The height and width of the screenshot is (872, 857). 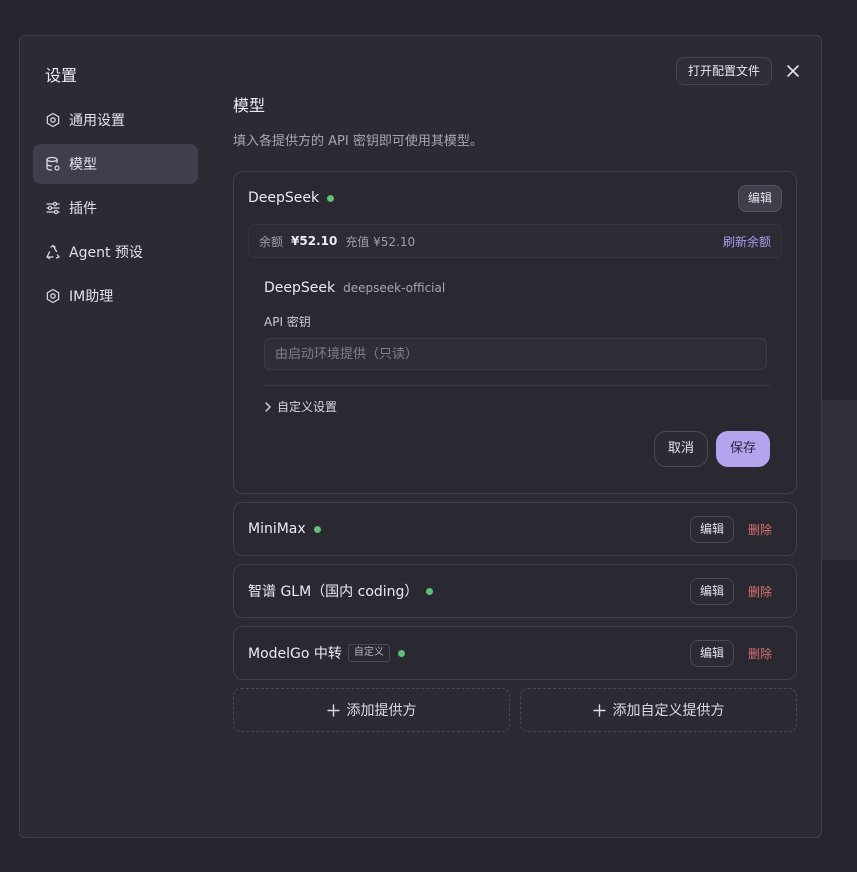 What do you see at coordinates (53, 164) in the screenshot?
I see `database-icon` at bounding box center [53, 164].